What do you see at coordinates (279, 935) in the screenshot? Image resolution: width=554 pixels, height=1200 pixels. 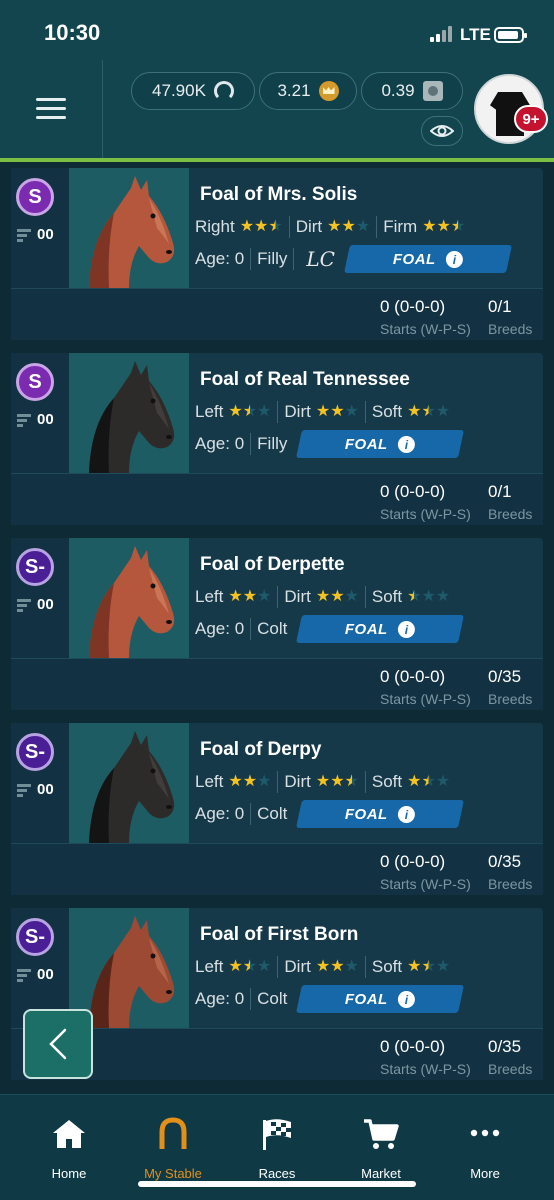 I see `horse-name: Foal of First Born` at bounding box center [279, 935].